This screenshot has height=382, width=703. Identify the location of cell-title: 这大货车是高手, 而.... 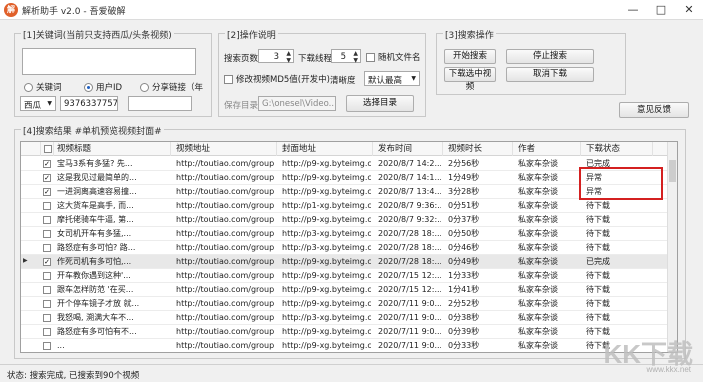
(95, 205).